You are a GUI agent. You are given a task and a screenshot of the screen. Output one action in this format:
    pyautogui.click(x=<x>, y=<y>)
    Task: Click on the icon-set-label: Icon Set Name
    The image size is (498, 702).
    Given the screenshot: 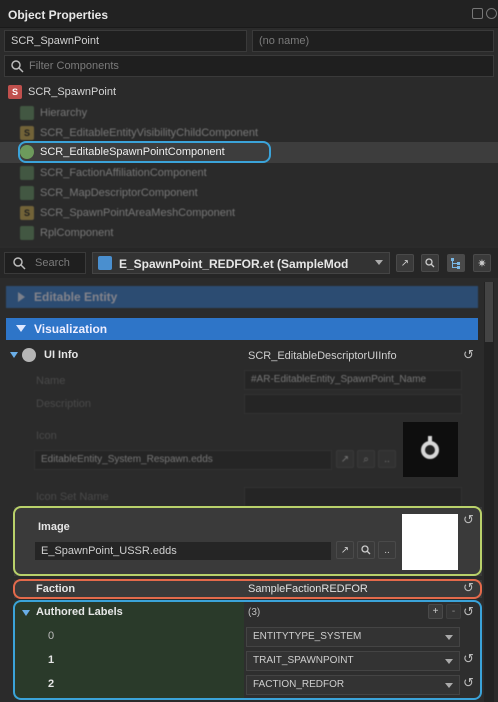 What is the action you would take?
    pyautogui.click(x=72, y=497)
    